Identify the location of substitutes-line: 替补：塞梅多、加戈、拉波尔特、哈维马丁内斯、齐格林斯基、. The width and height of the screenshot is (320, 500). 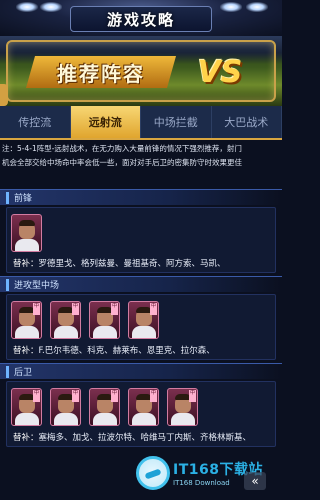
(132, 437).